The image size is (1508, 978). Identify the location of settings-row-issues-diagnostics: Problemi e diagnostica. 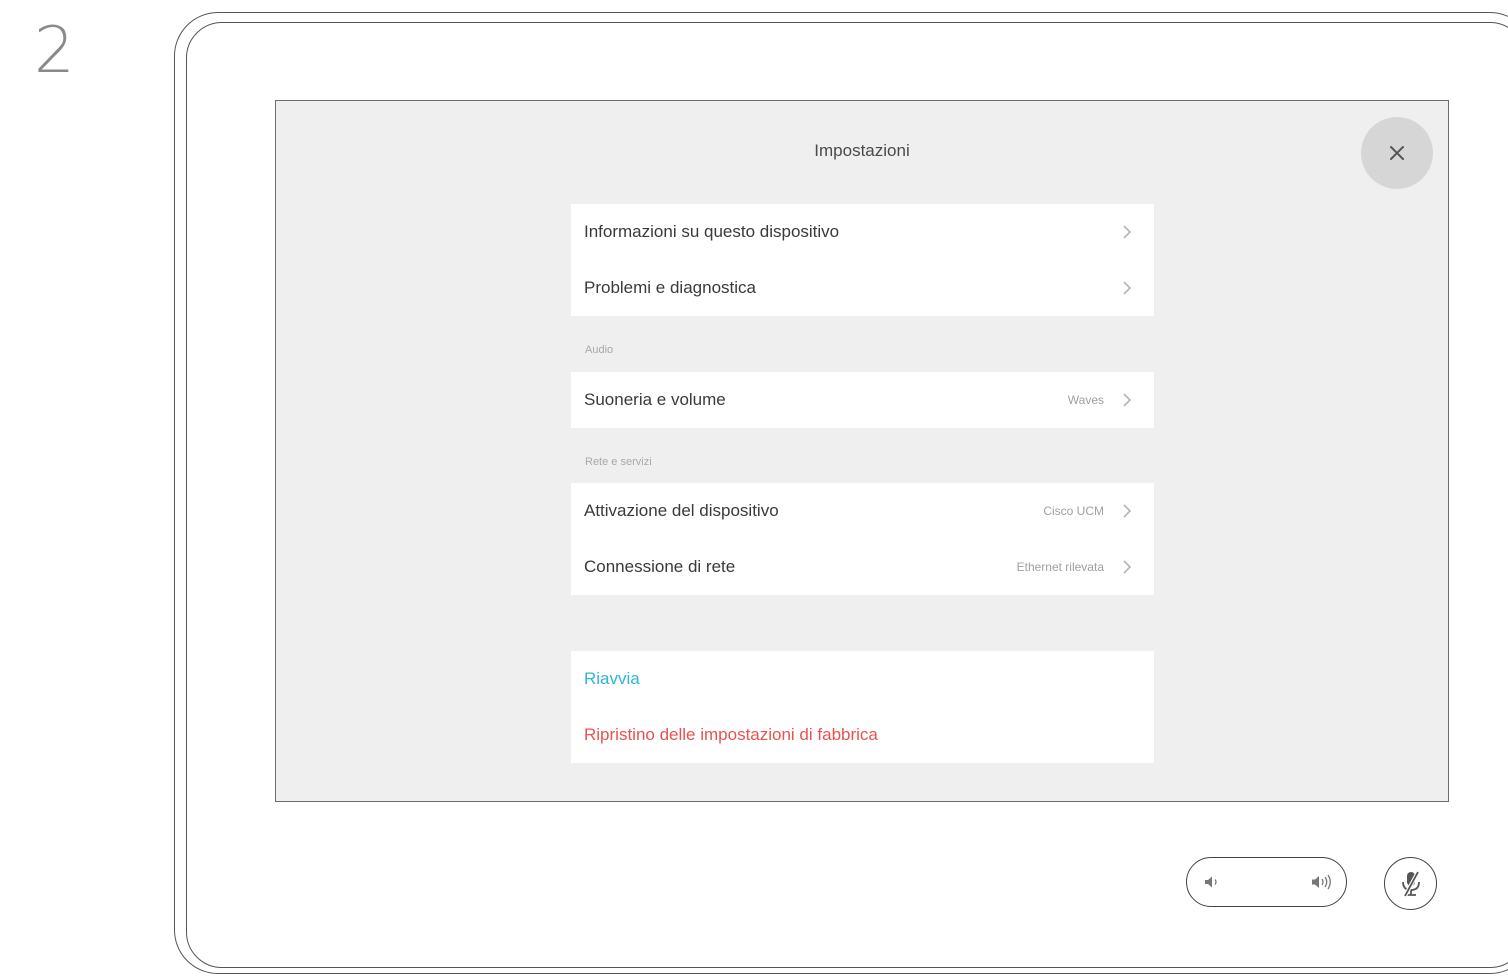
(862, 288).